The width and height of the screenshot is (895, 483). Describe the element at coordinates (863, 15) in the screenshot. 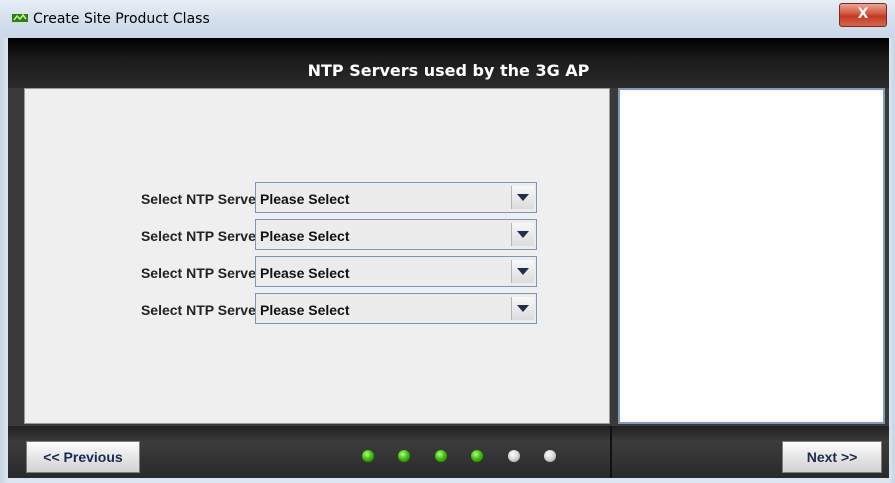

I see `close-button: X` at that location.